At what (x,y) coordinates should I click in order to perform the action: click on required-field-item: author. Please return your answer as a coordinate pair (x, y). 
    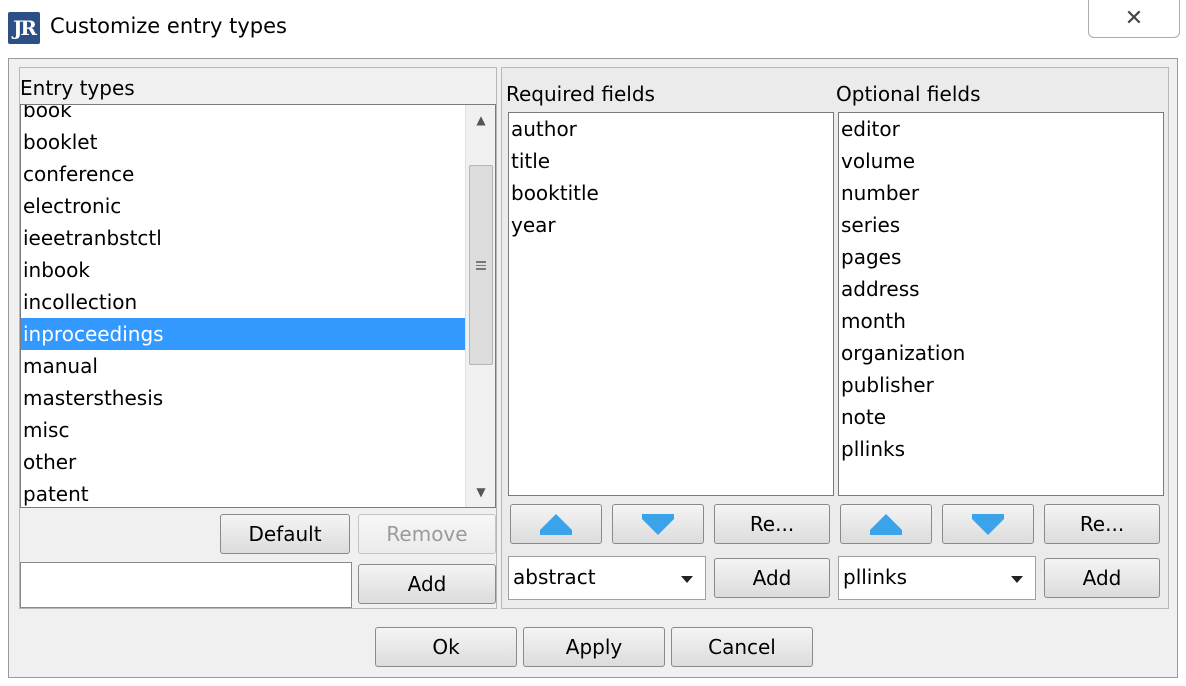
    Looking at the image, I should click on (671, 129).